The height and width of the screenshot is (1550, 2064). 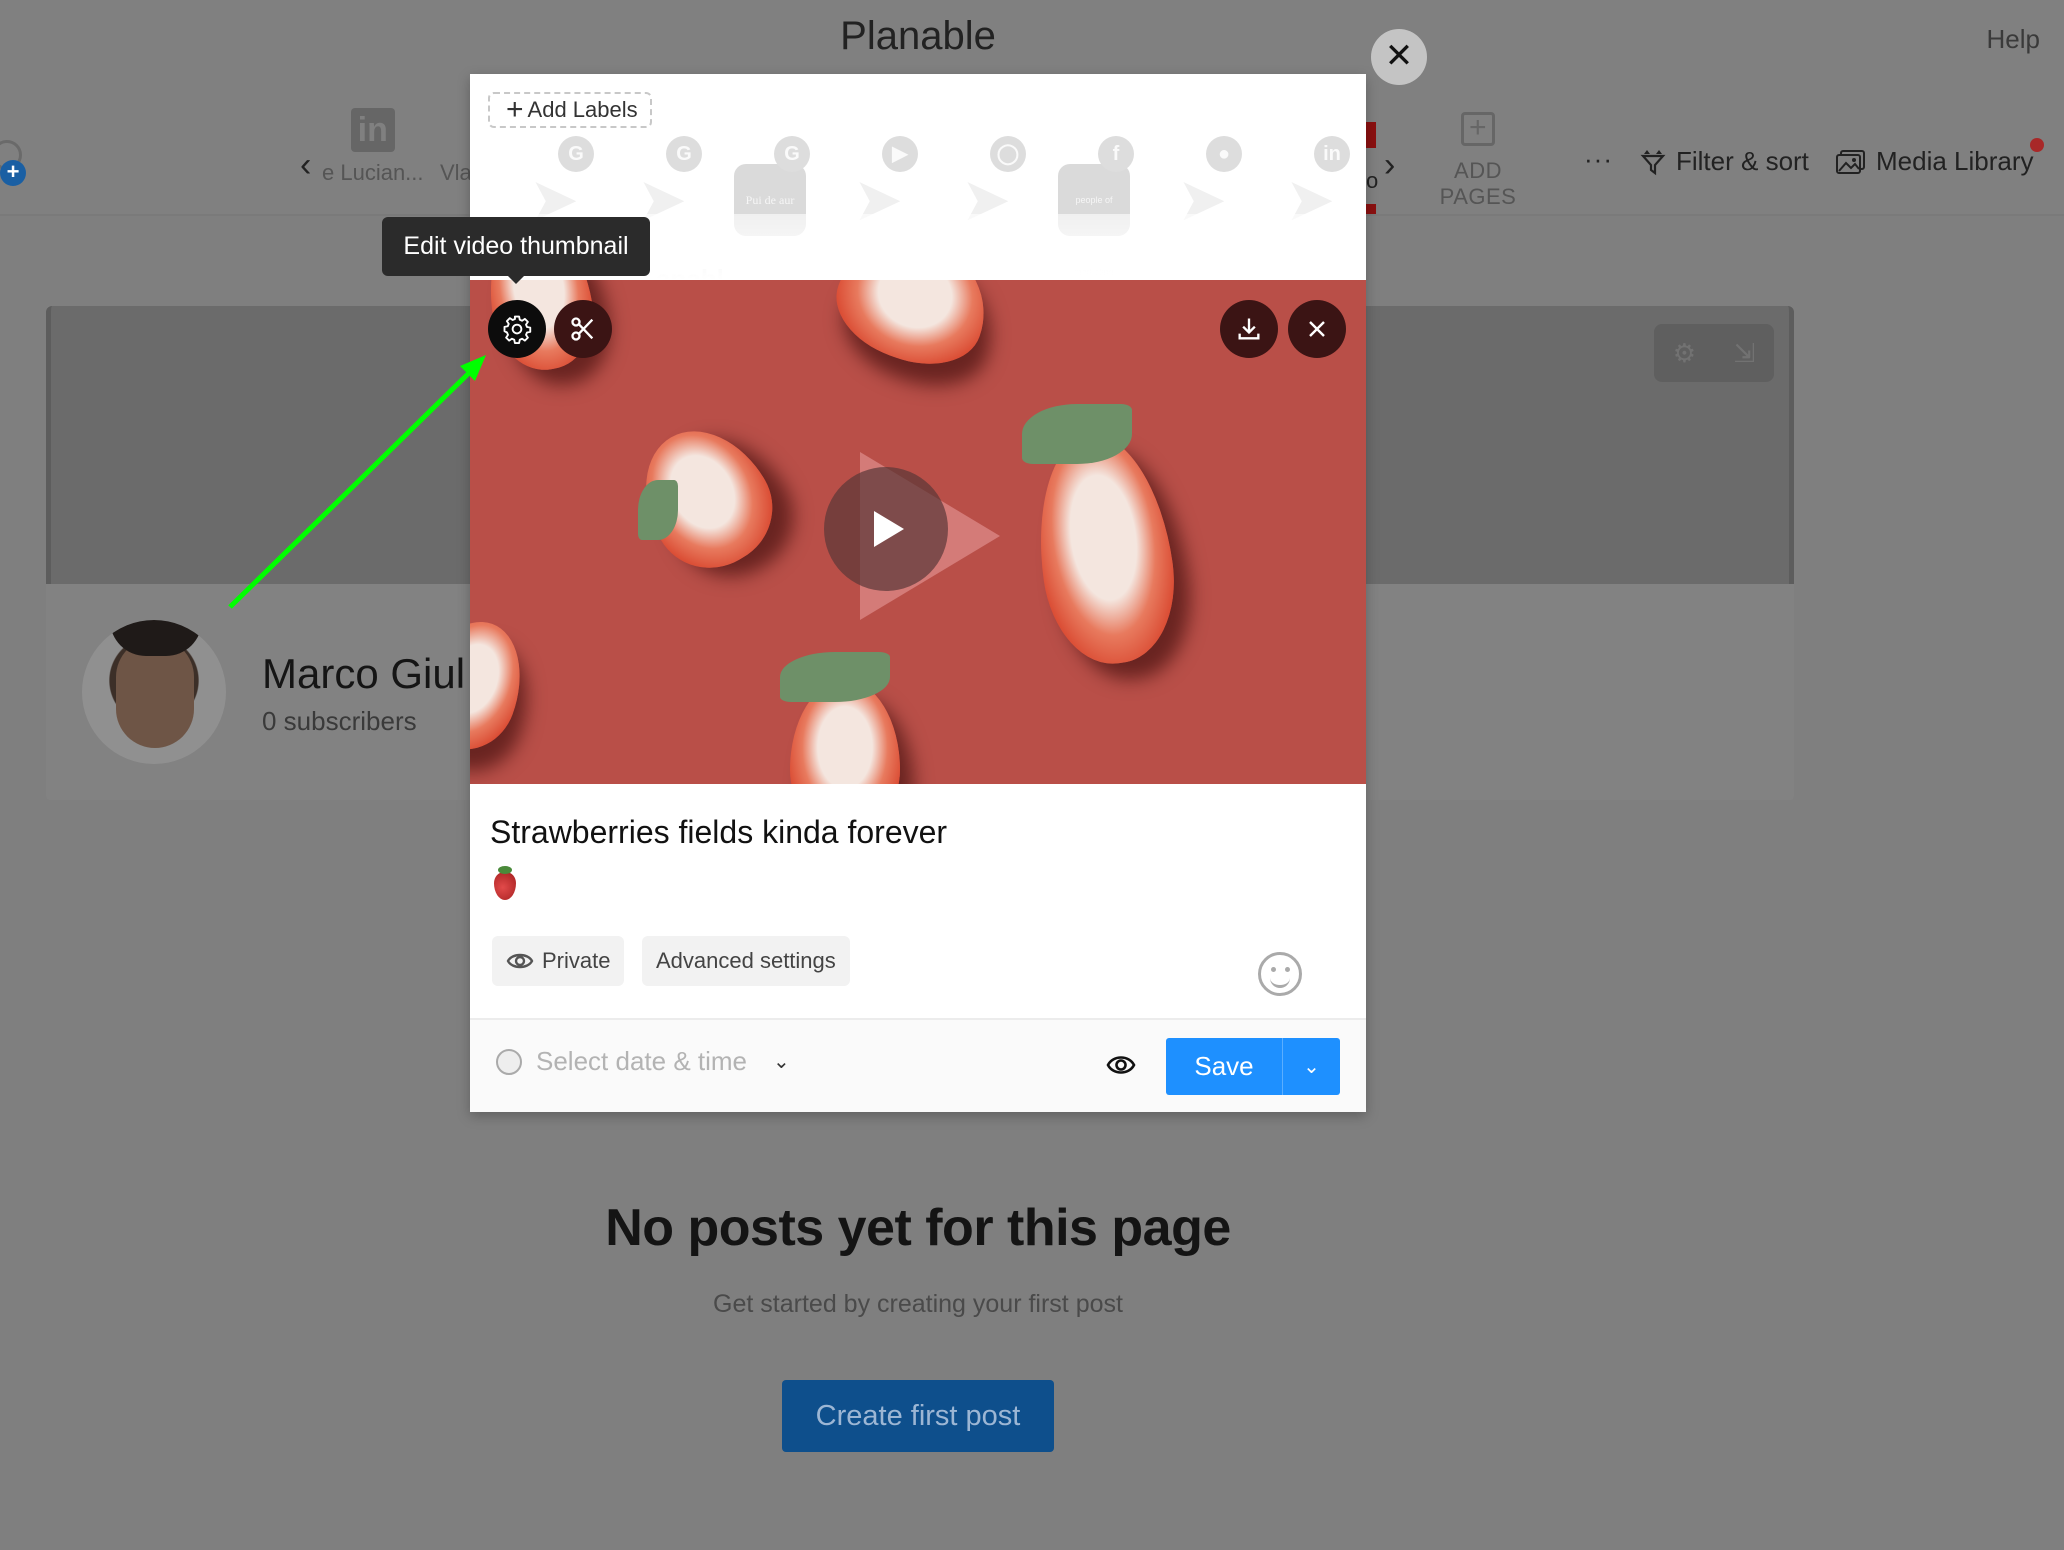 I want to click on download-icon, so click(x=1249, y=329).